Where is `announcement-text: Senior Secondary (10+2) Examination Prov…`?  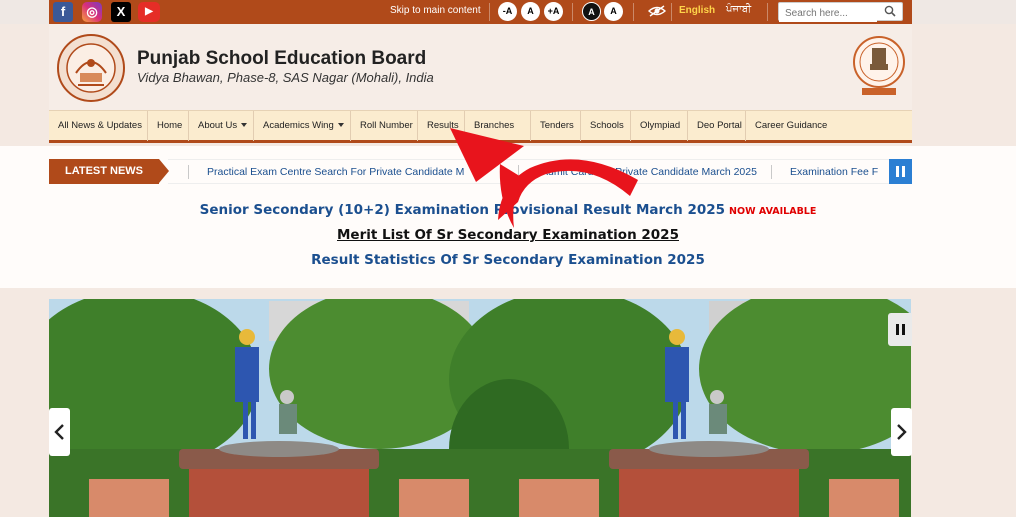 announcement-text: Senior Secondary (10+2) Examination Prov… is located at coordinates (462, 210).